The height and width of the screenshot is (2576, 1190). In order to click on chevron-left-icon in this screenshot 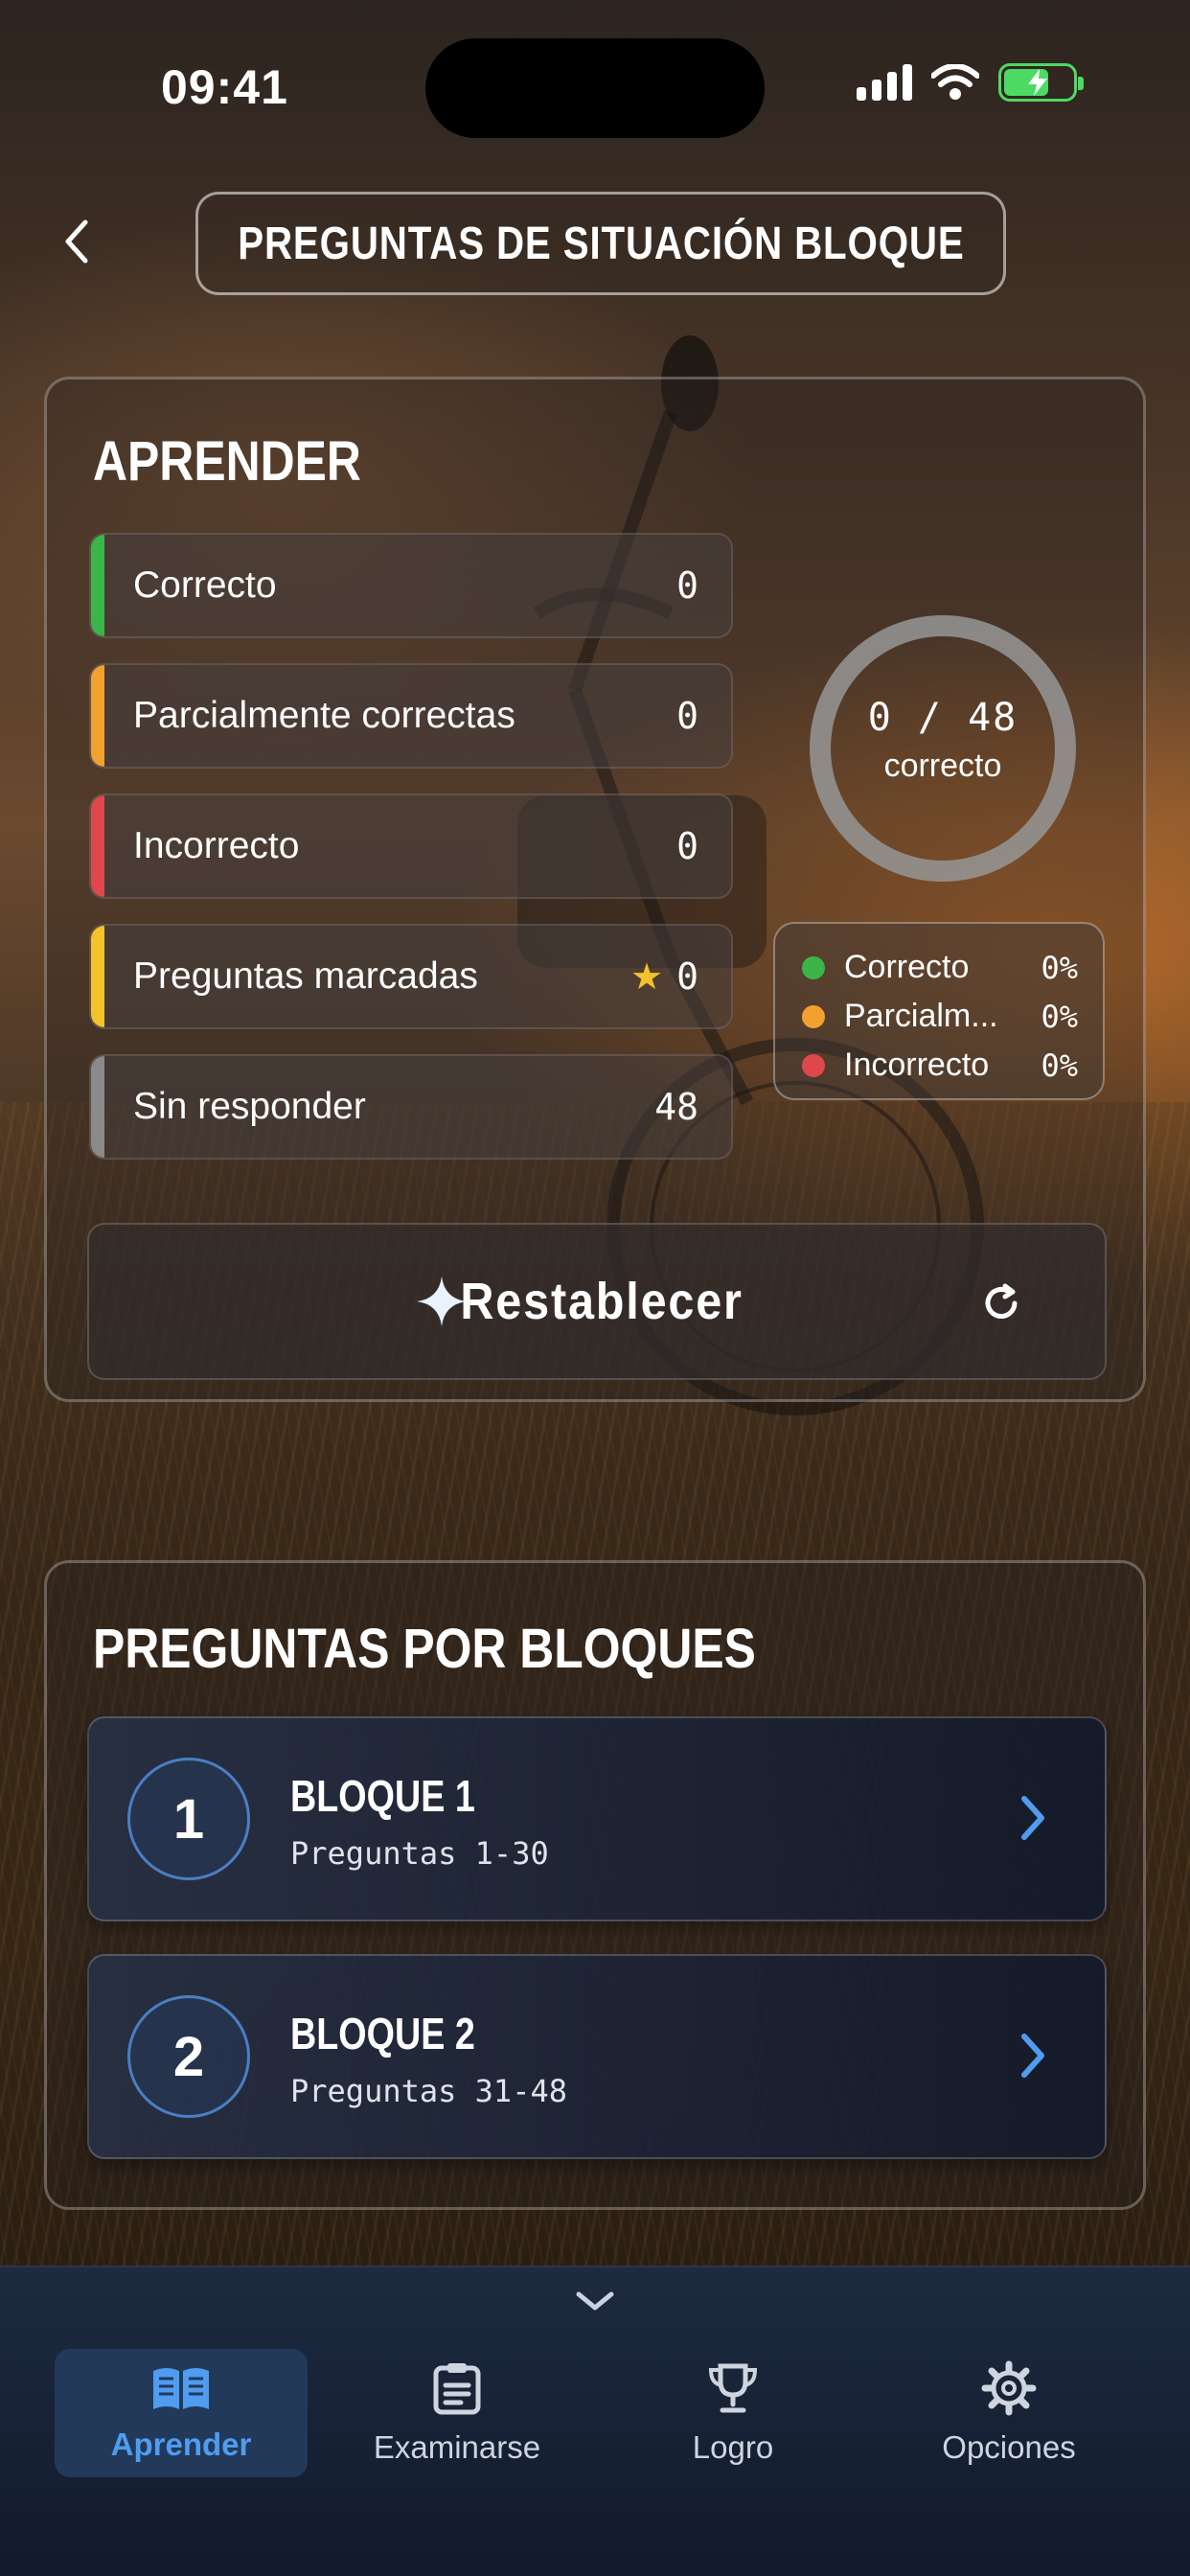, I will do `click(76, 241)`.